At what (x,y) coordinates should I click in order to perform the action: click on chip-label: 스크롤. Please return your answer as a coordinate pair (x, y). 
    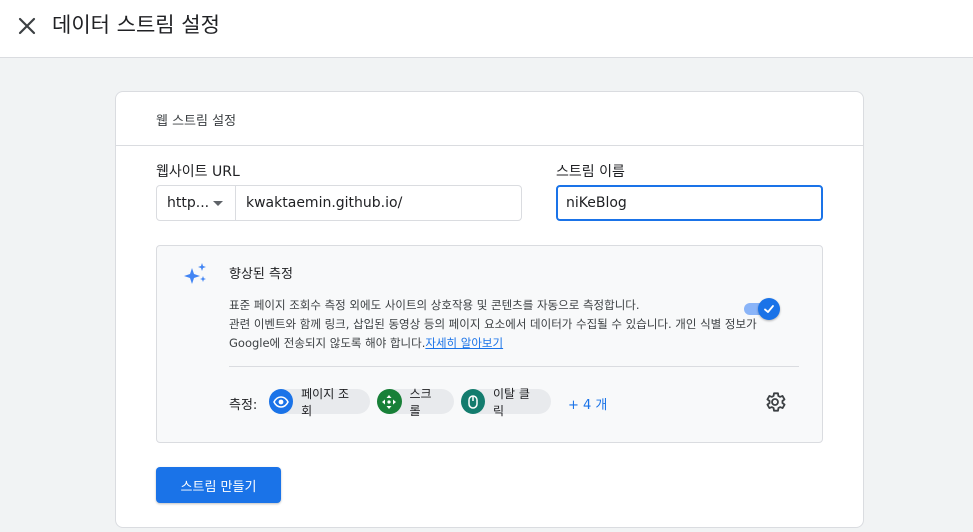
    Looking at the image, I should click on (420, 402).